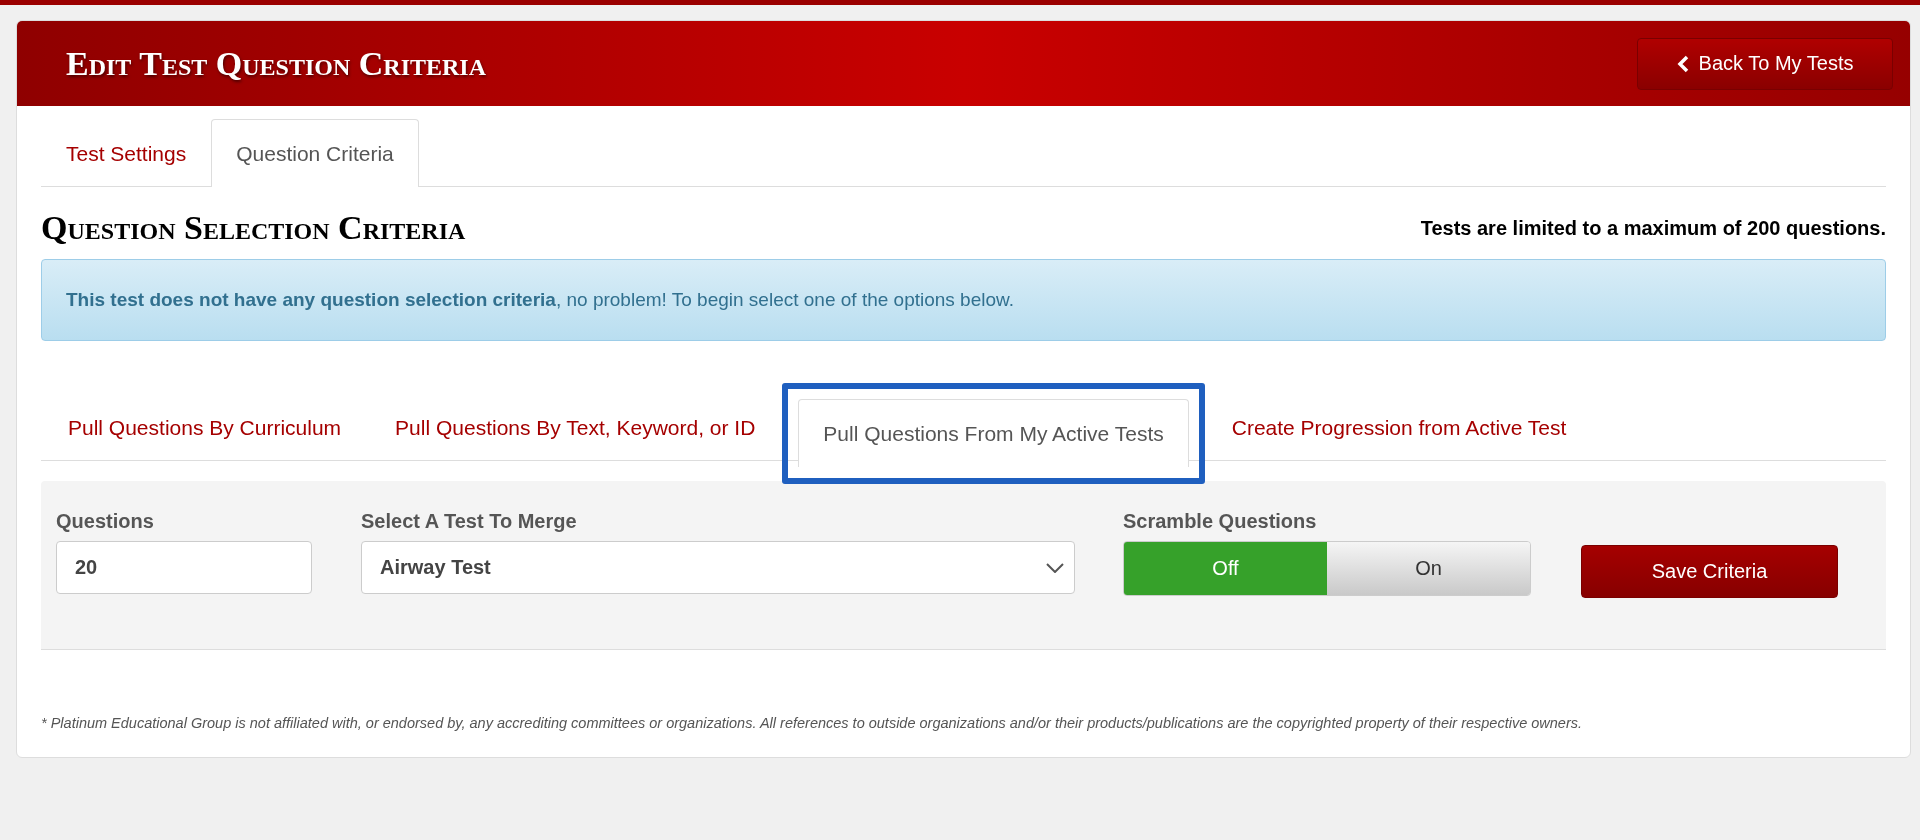 Image resolution: width=1920 pixels, height=840 pixels. Describe the element at coordinates (812, 723) in the screenshot. I see `disclaimer-text: * Platinum Educational Group is not affiliated with, or endorsed by, any accrediting committees or organizations. All references to outside organizations and/or their products/publications are the copyrighted property of their respective owners.` at that location.